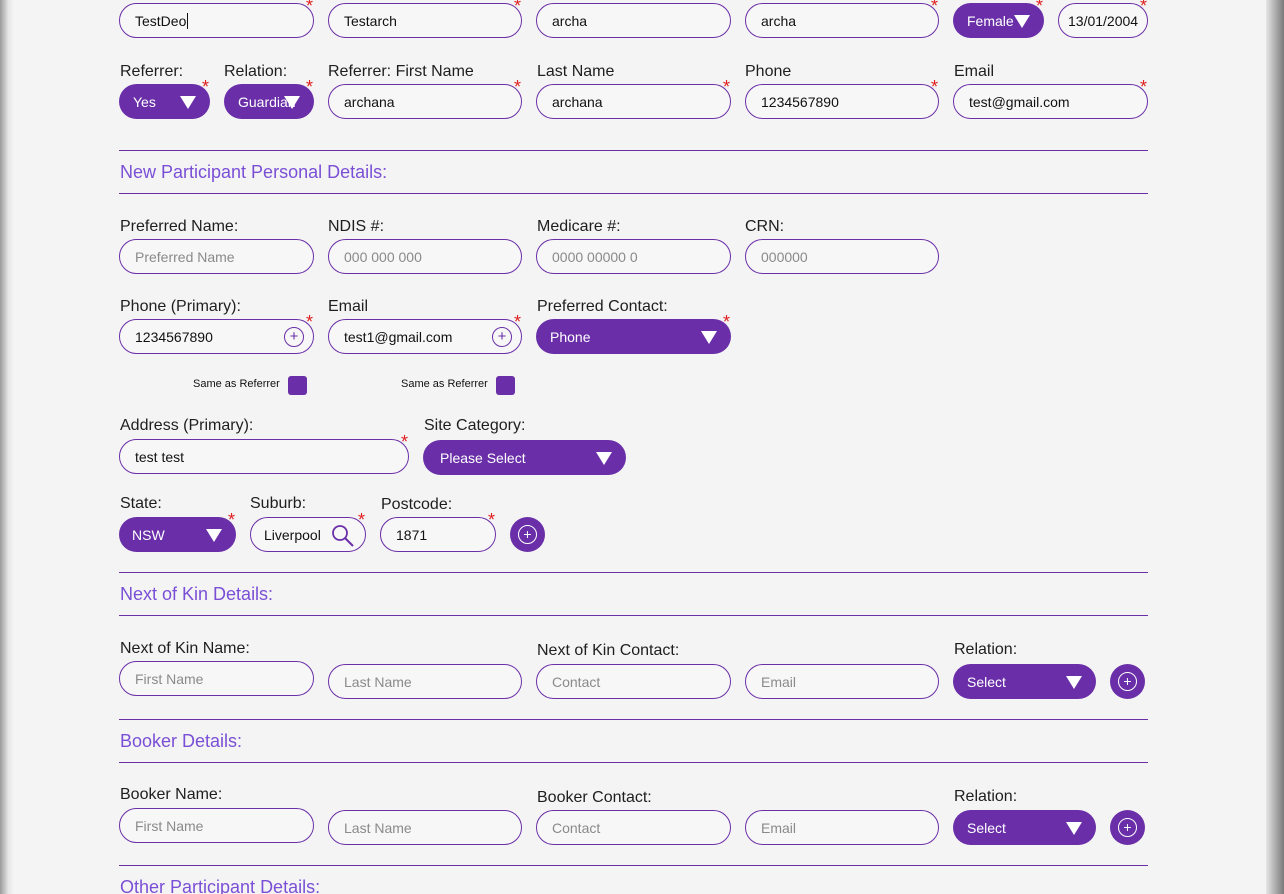 Image resolution: width=1284 pixels, height=894 pixels. What do you see at coordinates (633, 827) in the screenshot?
I see `booker-contact-input: Contact` at bounding box center [633, 827].